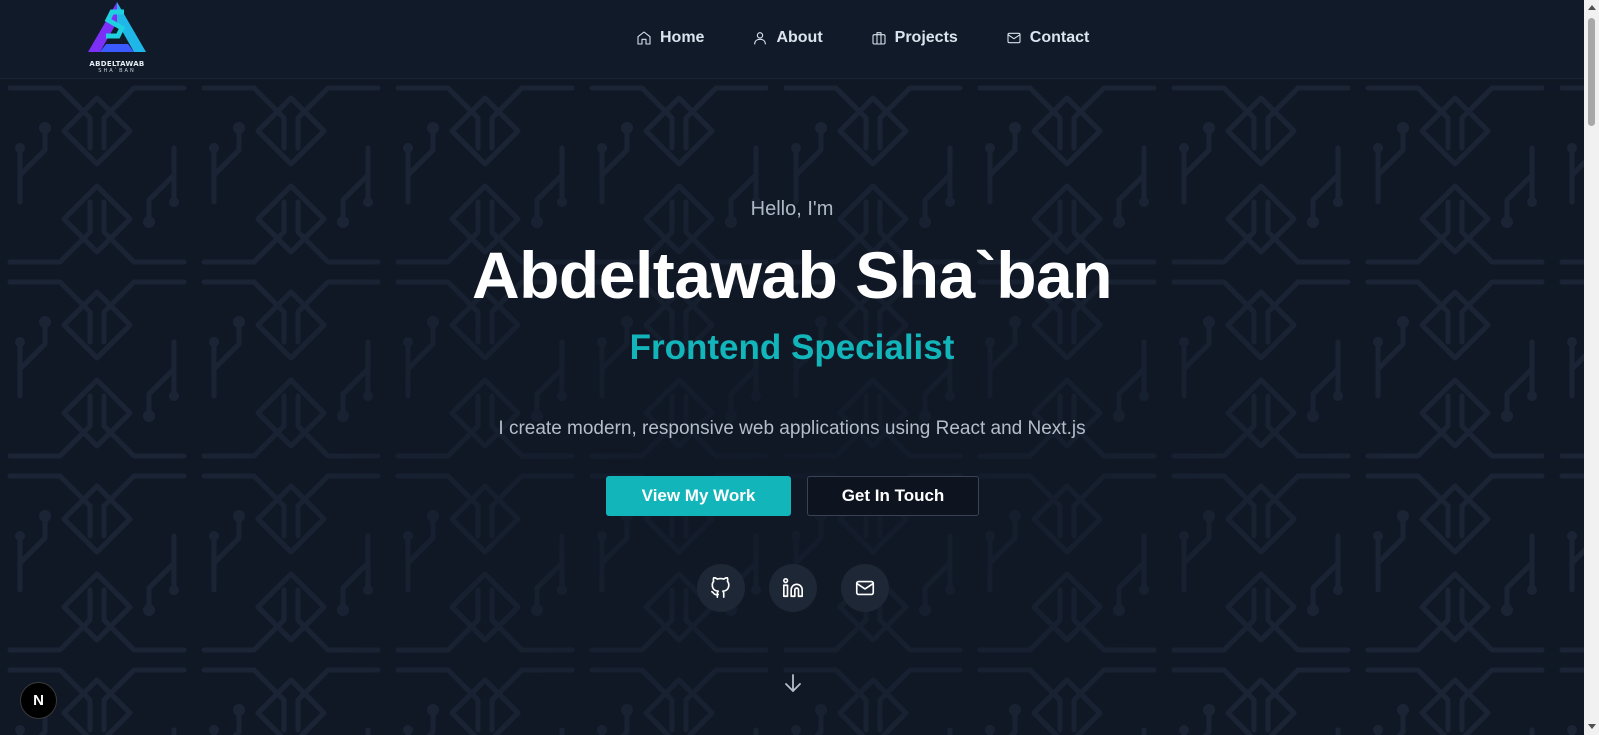 The height and width of the screenshot is (735, 1599). I want to click on arrow-down-icon, so click(793, 683).